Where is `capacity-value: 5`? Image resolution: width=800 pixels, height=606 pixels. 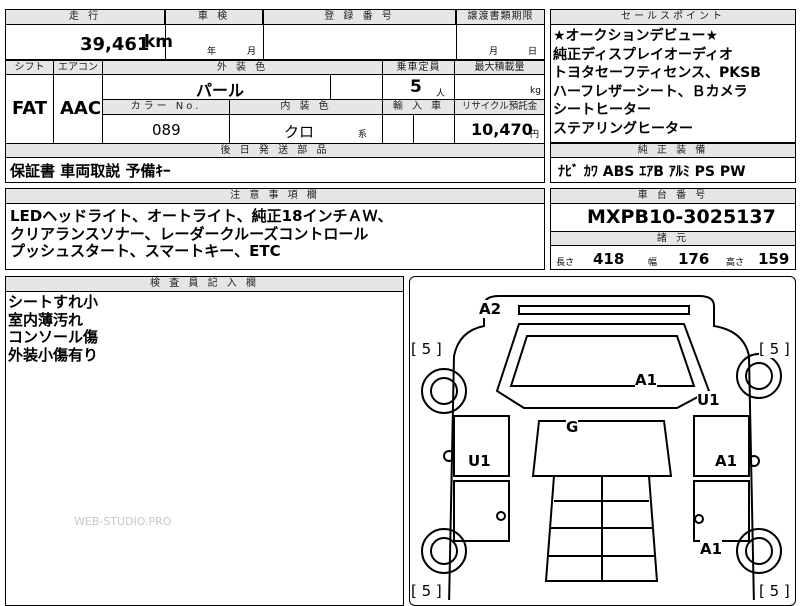
capacity-value: 5 is located at coordinates (416, 87).